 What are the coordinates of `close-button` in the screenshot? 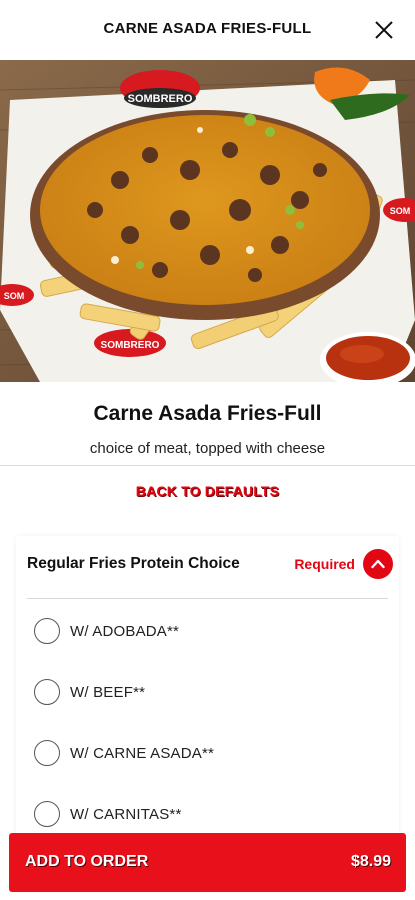 It's located at (384, 30).